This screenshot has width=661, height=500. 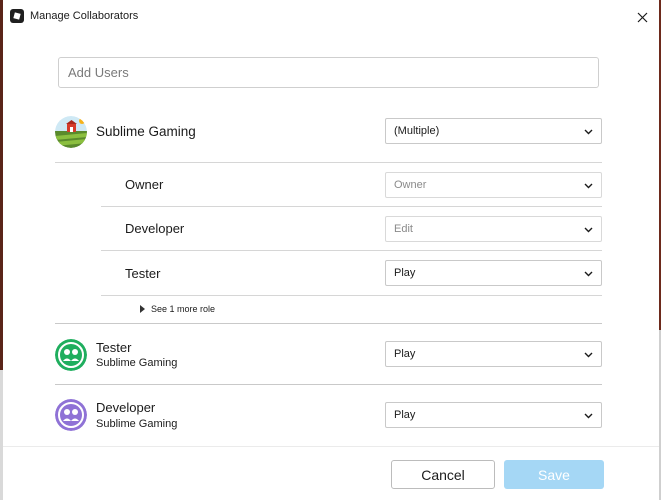 What do you see at coordinates (183, 309) in the screenshot?
I see `see-more-roles-label: See 1 more role` at bounding box center [183, 309].